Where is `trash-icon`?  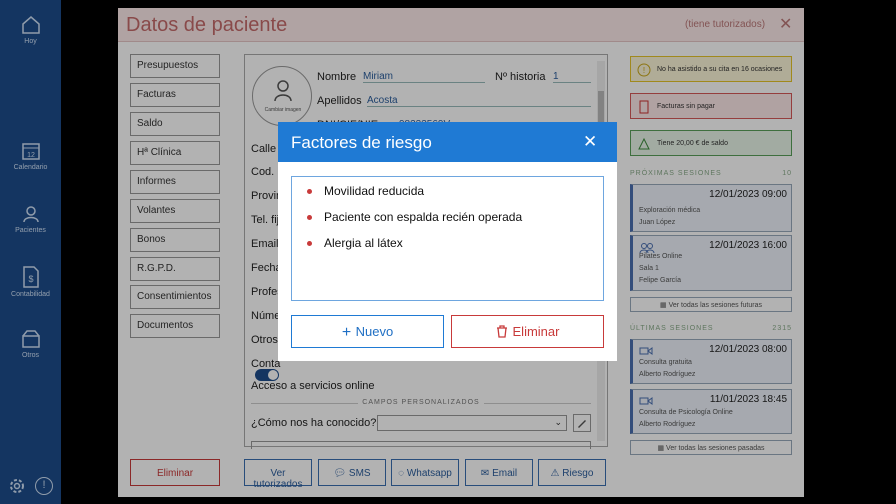 trash-icon is located at coordinates (501, 331).